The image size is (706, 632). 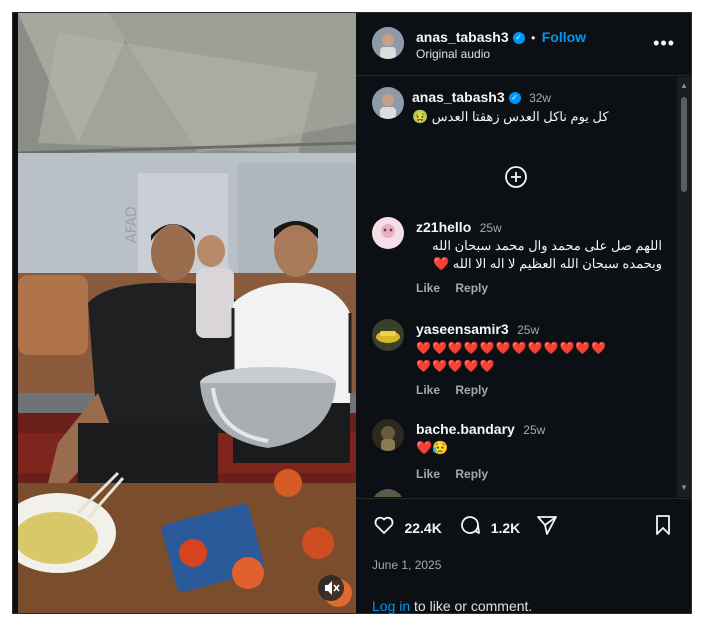 What do you see at coordinates (462, 37) in the screenshot?
I see `author-username: anas_tabash3` at bounding box center [462, 37].